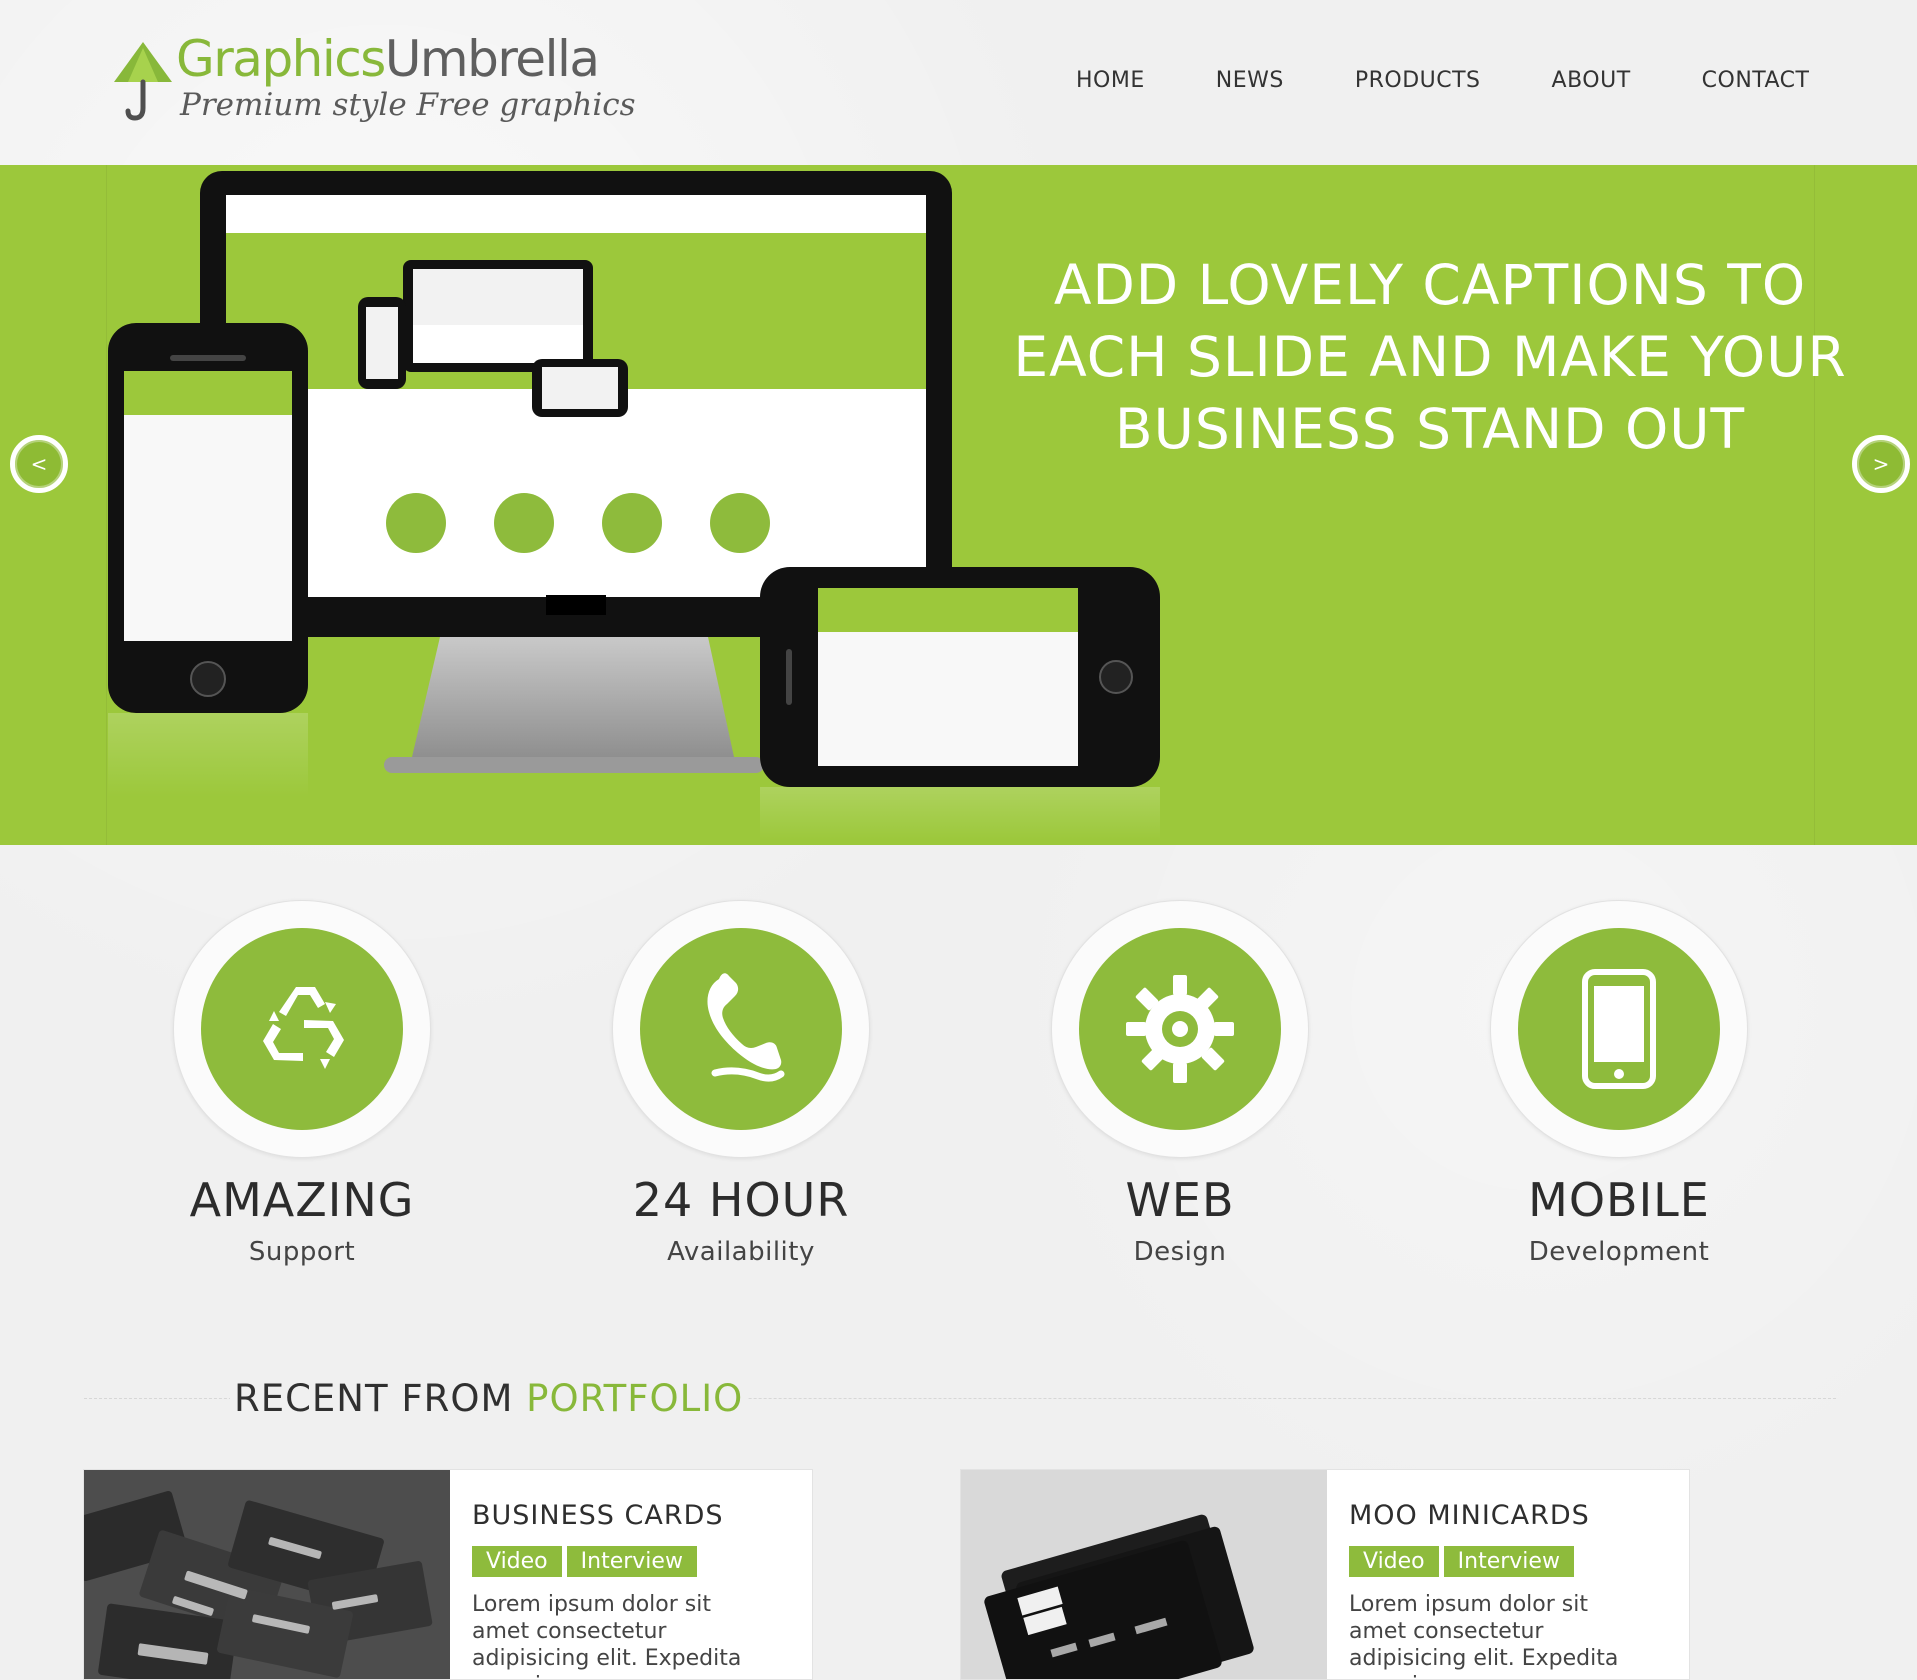  What do you see at coordinates (960, 1400) in the screenshot?
I see `portfolio-heading: RECENT FROM PORTFOLIO` at bounding box center [960, 1400].